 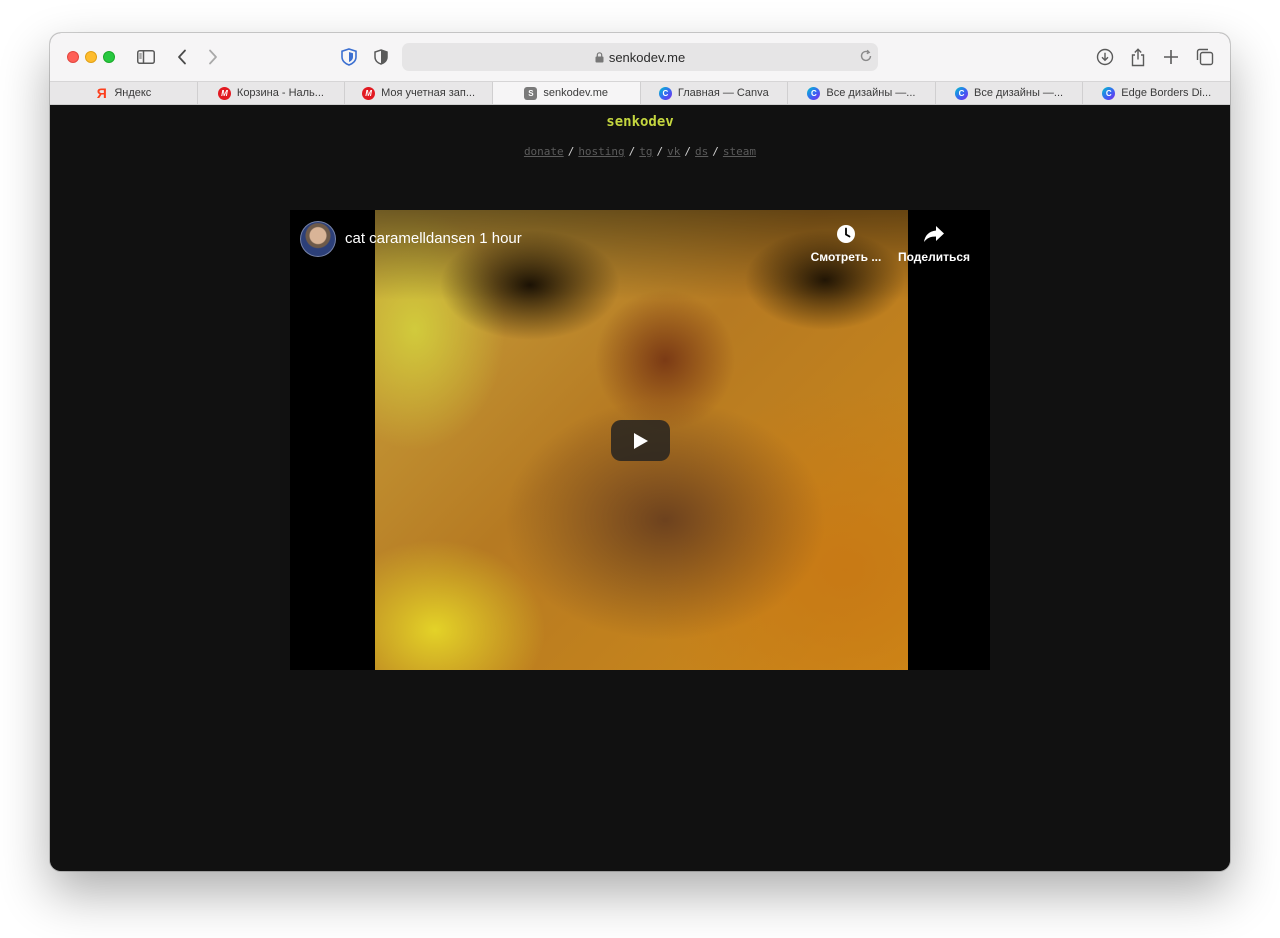 What do you see at coordinates (701, 151) in the screenshot?
I see `link-ds: ds` at bounding box center [701, 151].